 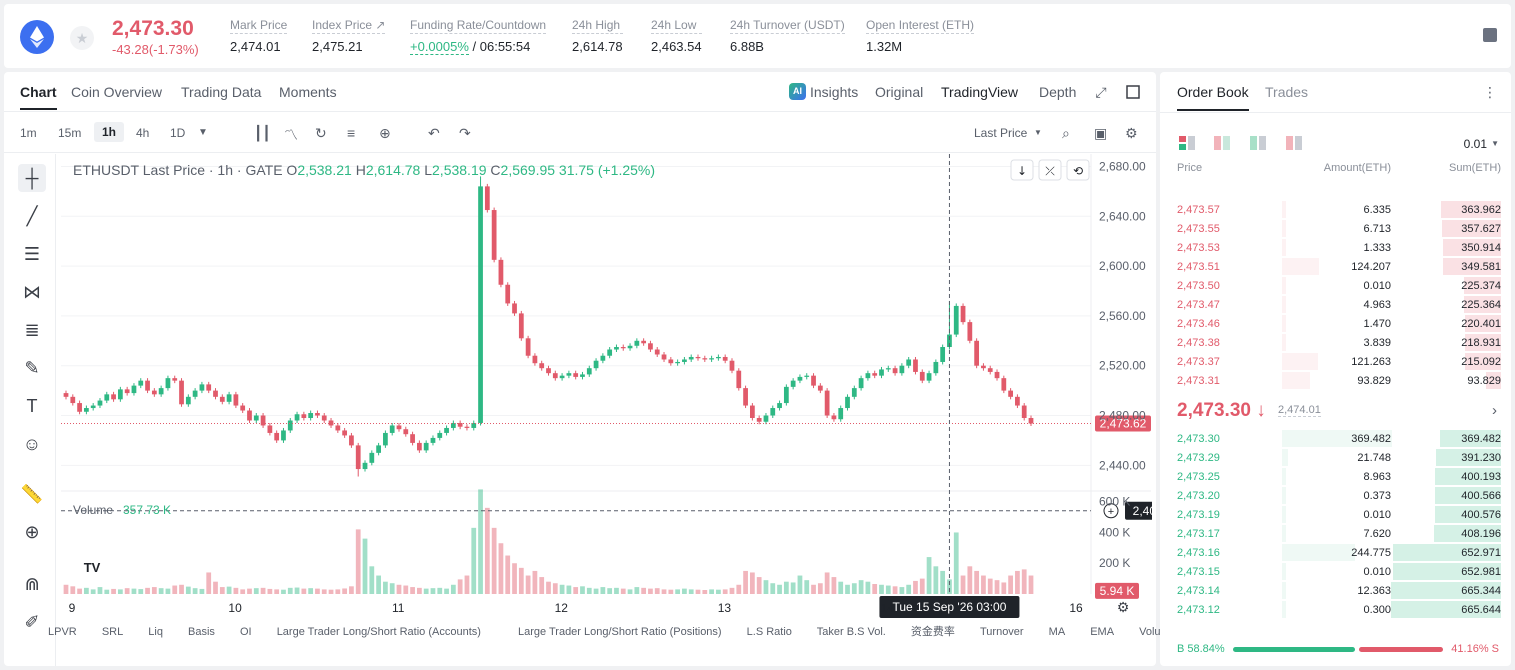 I want to click on zoom-in-icon: ⊕, so click(x=32, y=532).